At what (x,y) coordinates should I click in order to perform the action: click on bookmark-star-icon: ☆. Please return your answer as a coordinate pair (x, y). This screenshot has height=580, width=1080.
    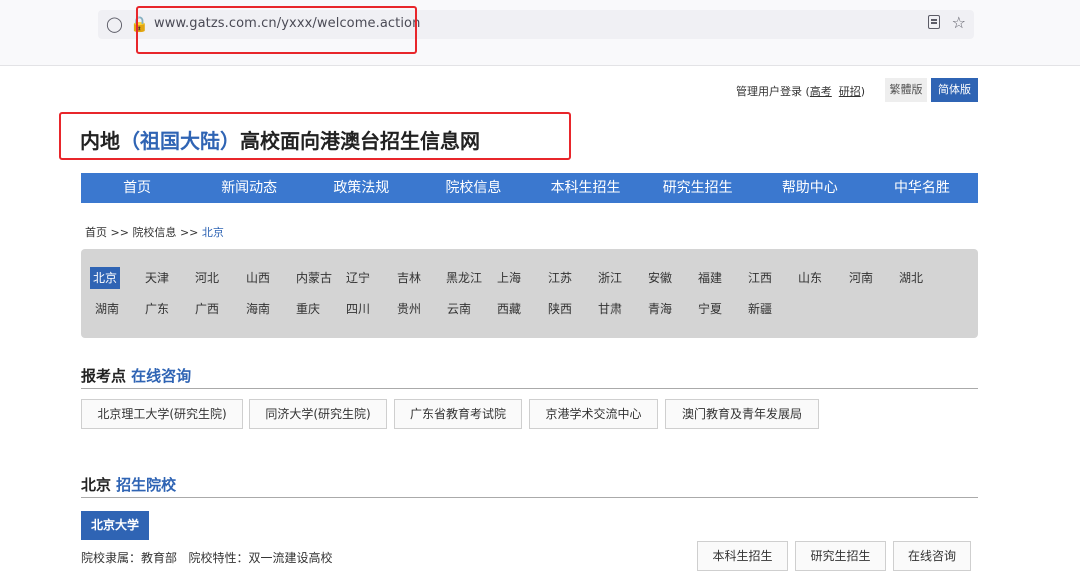
    Looking at the image, I should click on (959, 22).